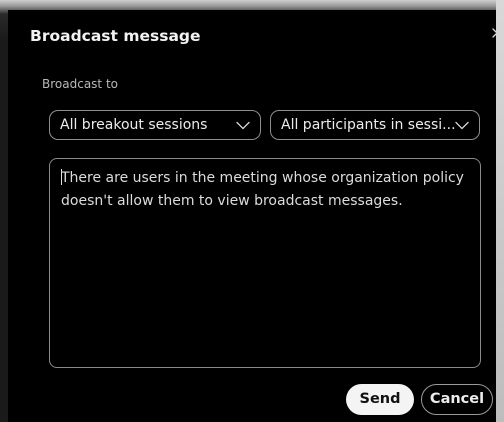  Describe the element at coordinates (380, 399) in the screenshot. I see `send-button: Send` at that location.